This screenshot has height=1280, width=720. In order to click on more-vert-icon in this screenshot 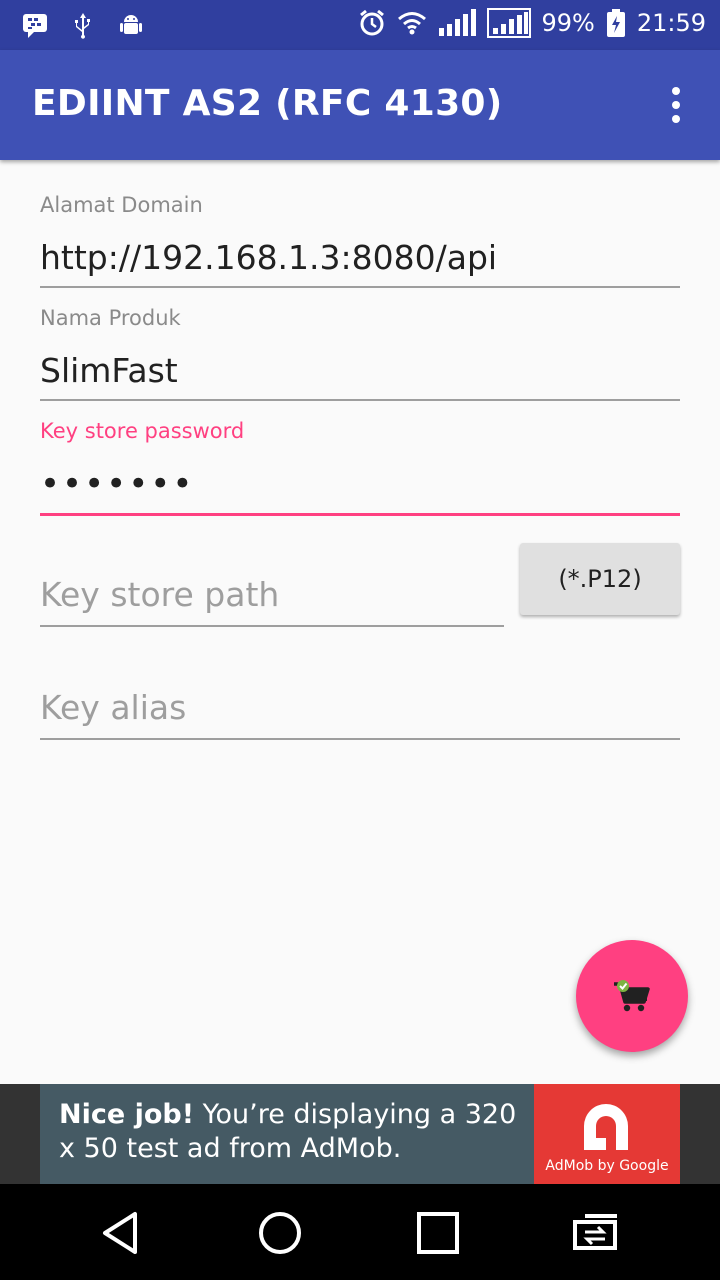, I will do `click(676, 105)`.